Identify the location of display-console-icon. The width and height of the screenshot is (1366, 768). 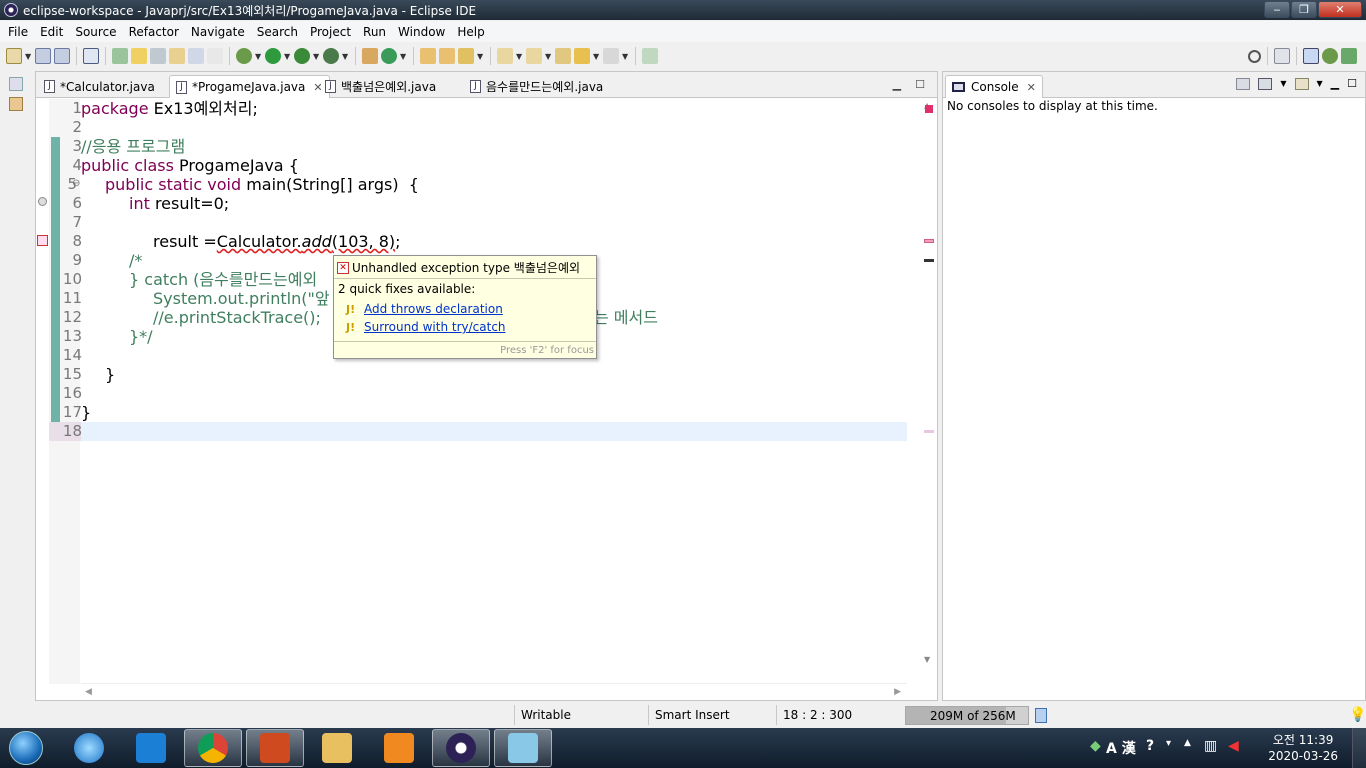
(1265, 83).